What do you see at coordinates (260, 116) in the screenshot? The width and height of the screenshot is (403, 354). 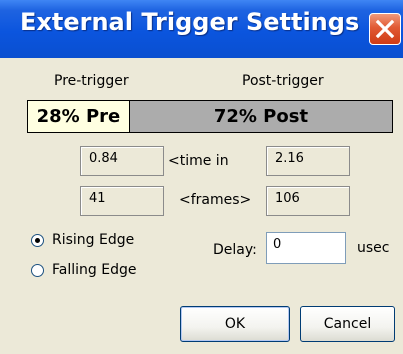 I see `post-trigger-segment: 72% Post` at bounding box center [260, 116].